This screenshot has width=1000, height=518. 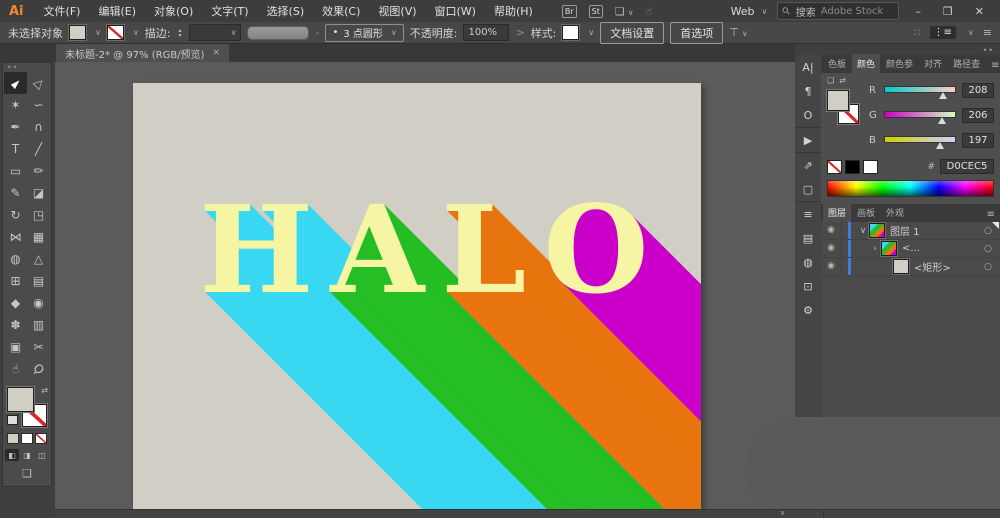 What do you see at coordinates (808, 164) in the screenshot?
I see `export-panel-icon: ⇗` at bounding box center [808, 164].